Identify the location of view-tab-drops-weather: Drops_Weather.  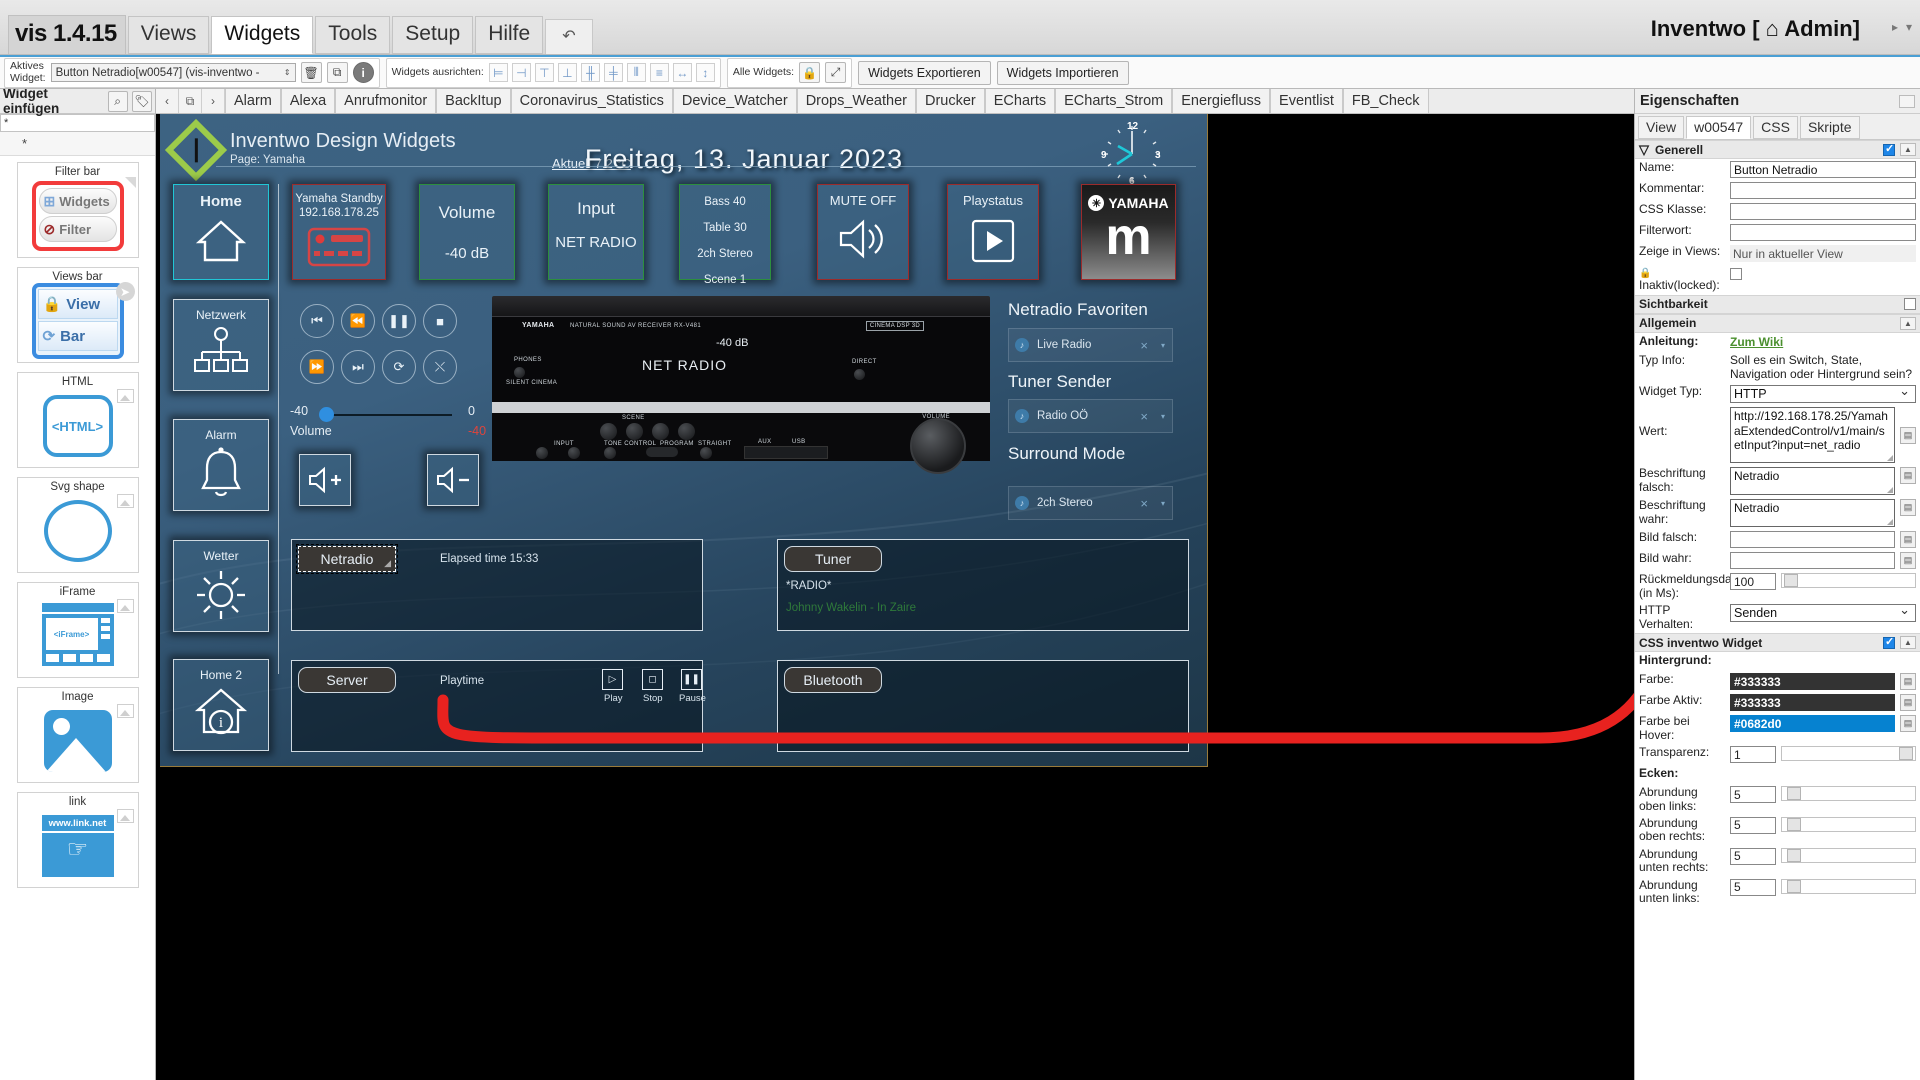
(856, 101).